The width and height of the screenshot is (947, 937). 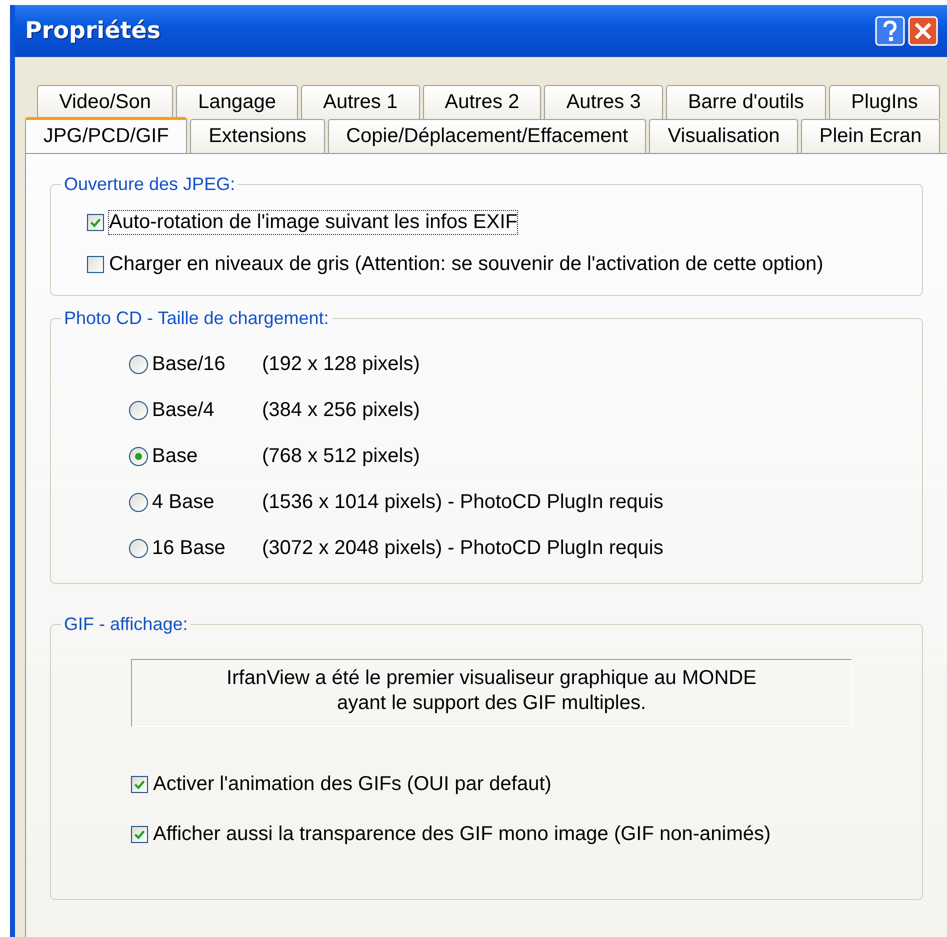 What do you see at coordinates (487, 136) in the screenshot?
I see `tab: Copie/Déplacement/Effacement` at bounding box center [487, 136].